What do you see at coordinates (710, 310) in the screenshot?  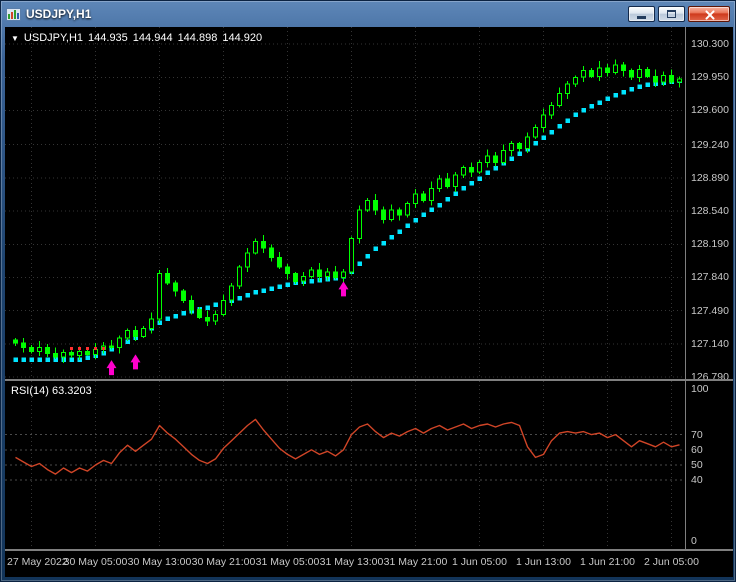 I see `price-axis-label: 127.490` at bounding box center [710, 310].